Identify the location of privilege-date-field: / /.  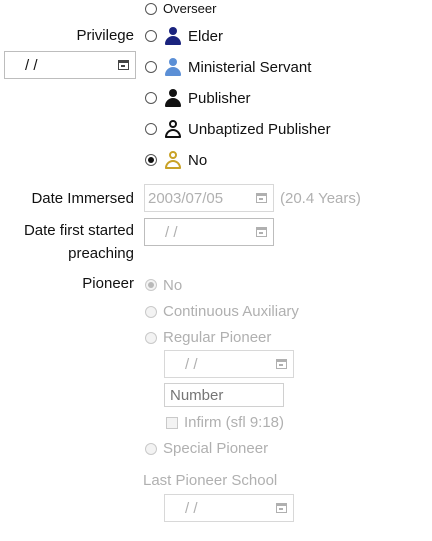
(70, 65).